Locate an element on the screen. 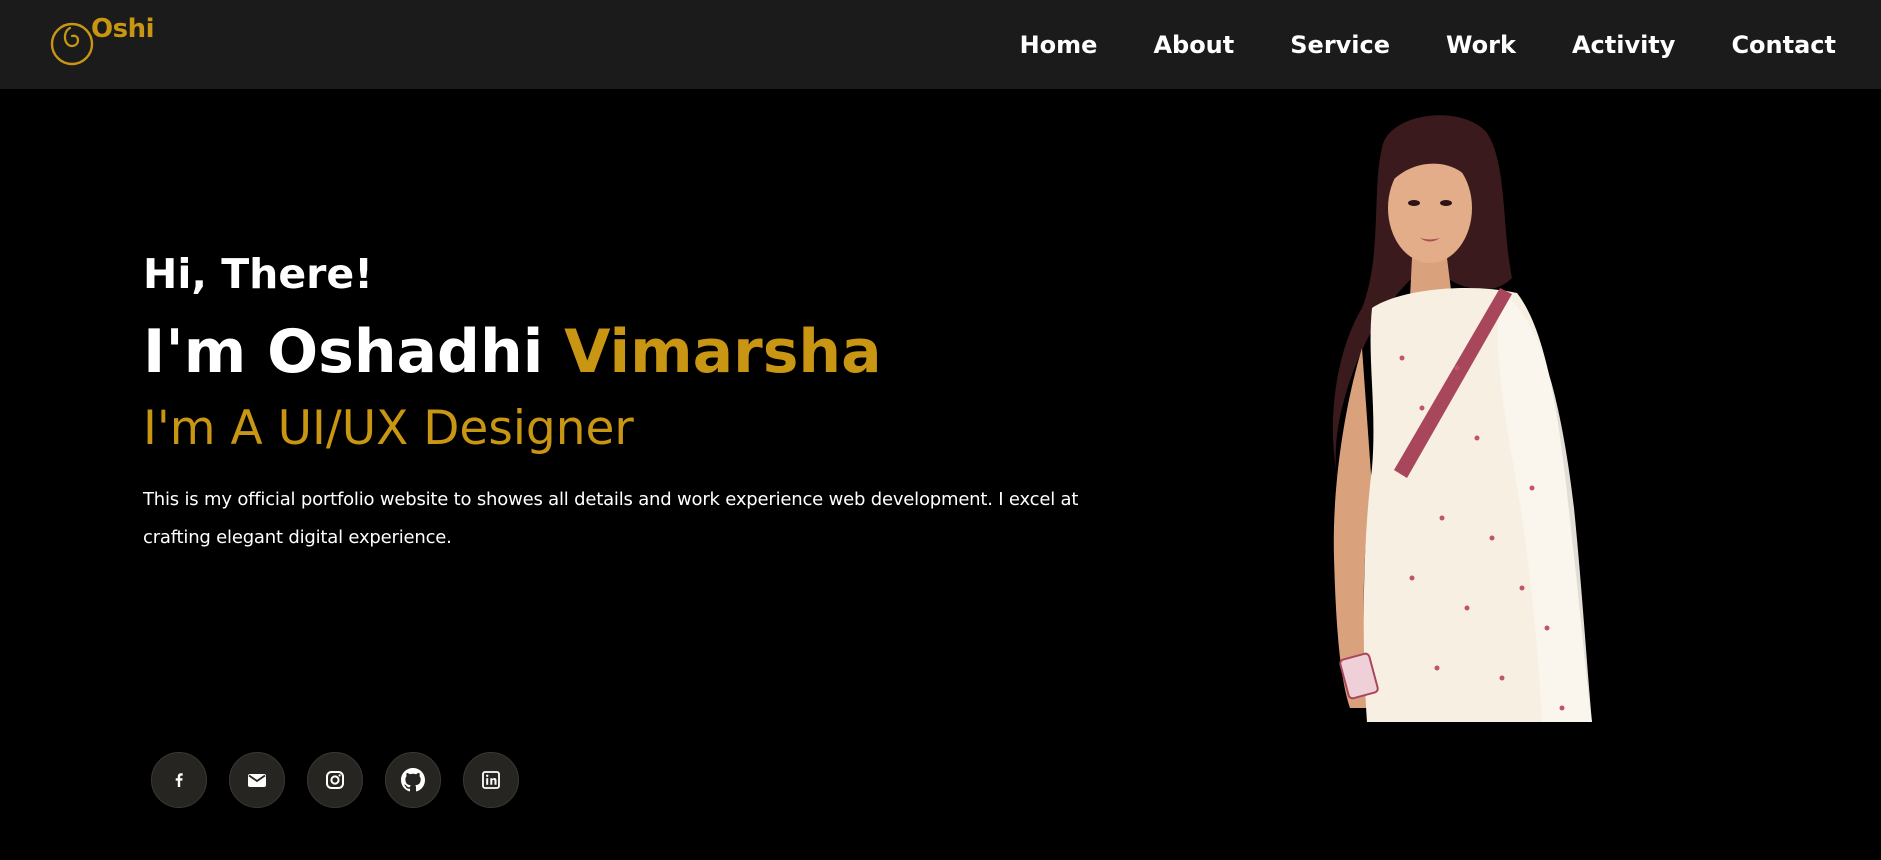  instagram-button is located at coordinates (335, 780).